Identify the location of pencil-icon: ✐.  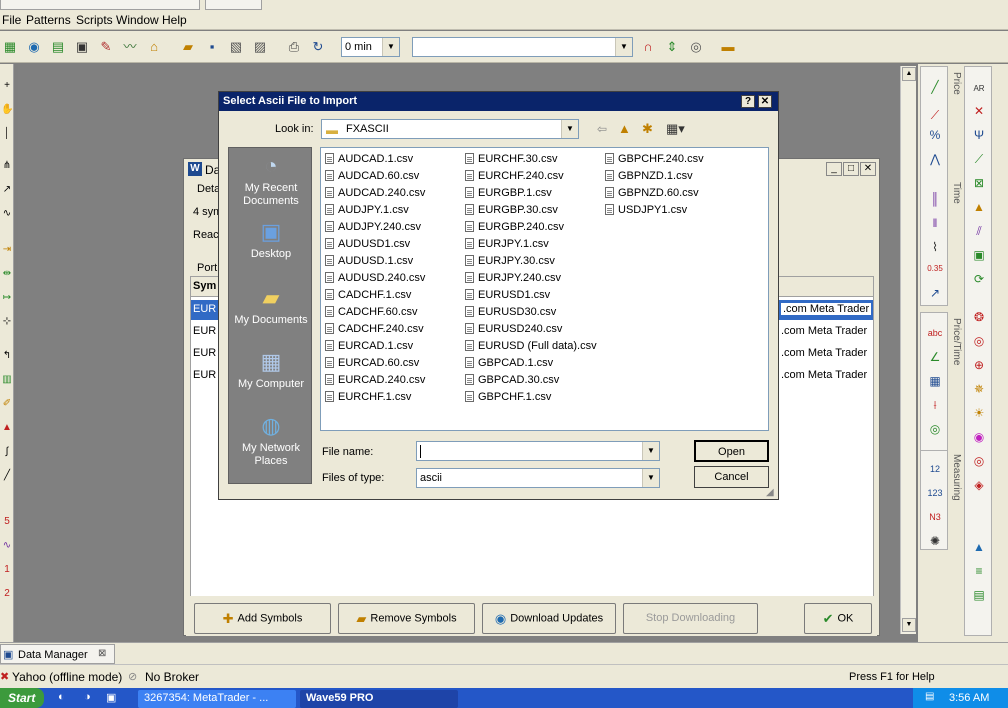
(7, 403).